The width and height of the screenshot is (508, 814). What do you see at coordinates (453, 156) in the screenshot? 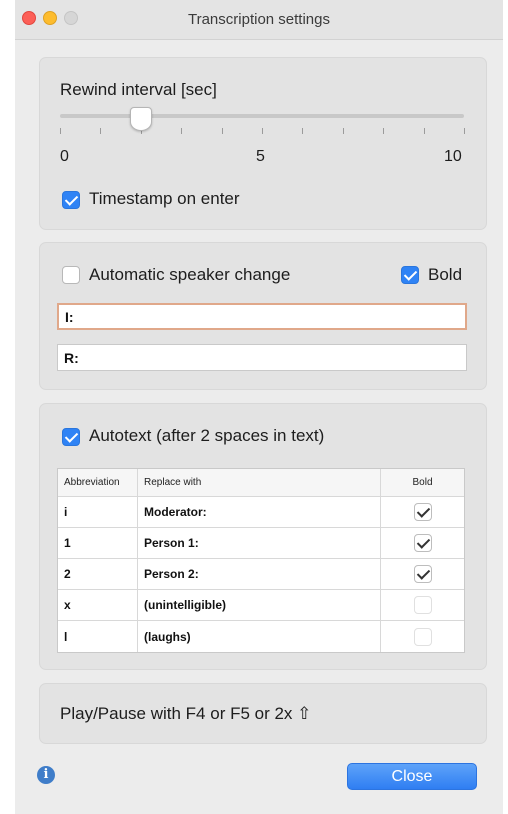
I see `rewind-max-label: 10` at bounding box center [453, 156].